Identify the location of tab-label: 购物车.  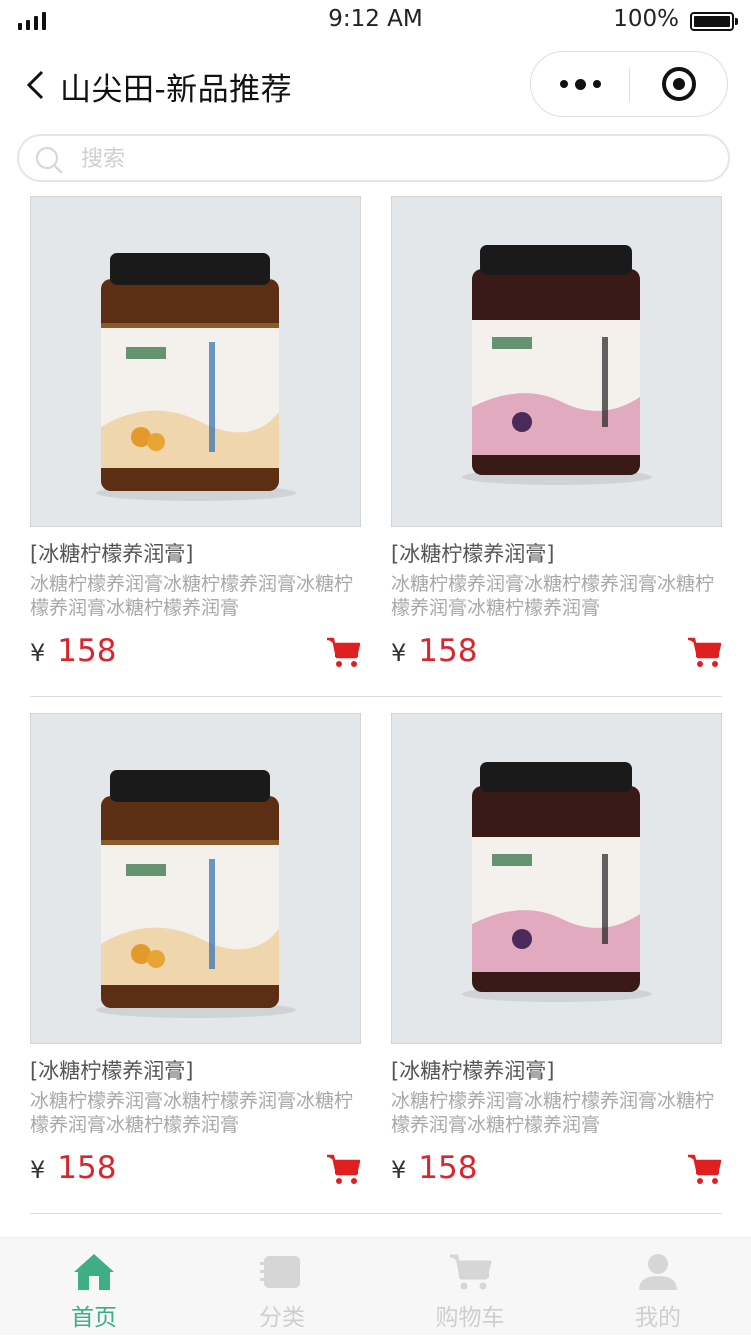
(470, 1318).